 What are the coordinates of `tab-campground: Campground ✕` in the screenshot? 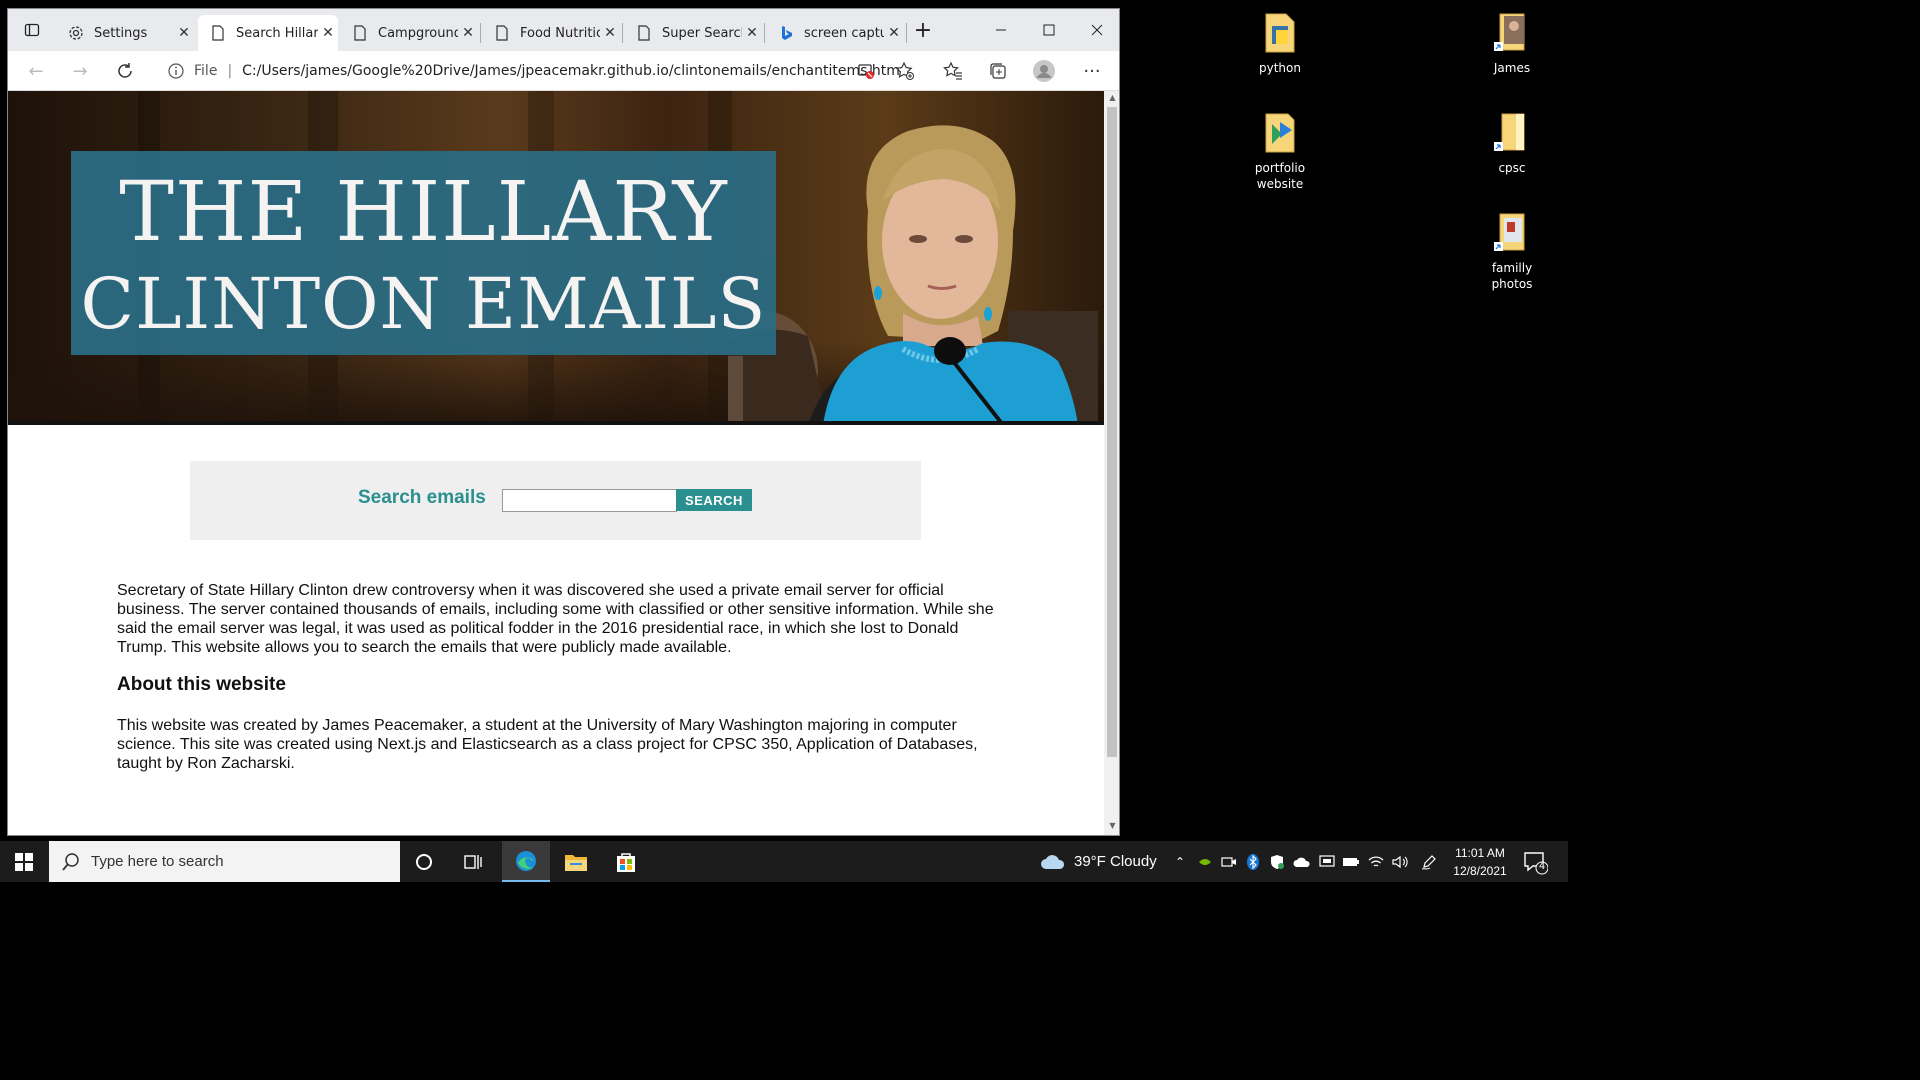 It's located at (409, 33).